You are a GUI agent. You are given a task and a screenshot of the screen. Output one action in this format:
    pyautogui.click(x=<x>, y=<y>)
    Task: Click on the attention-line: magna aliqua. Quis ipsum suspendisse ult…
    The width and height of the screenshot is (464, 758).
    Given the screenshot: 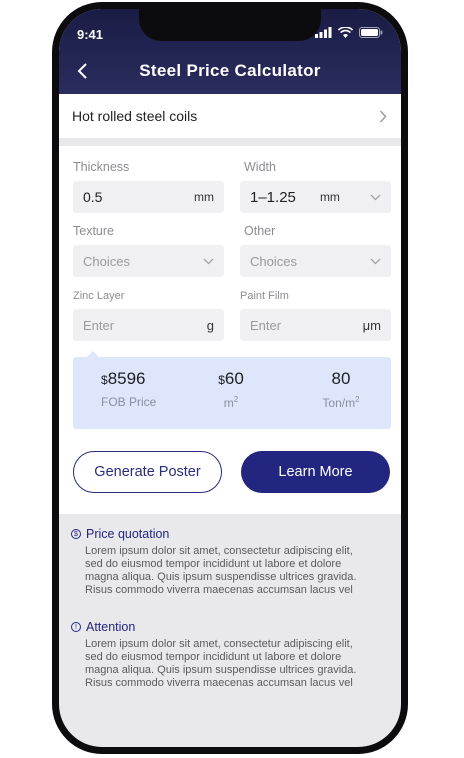 What is the action you would take?
    pyautogui.click(x=221, y=670)
    